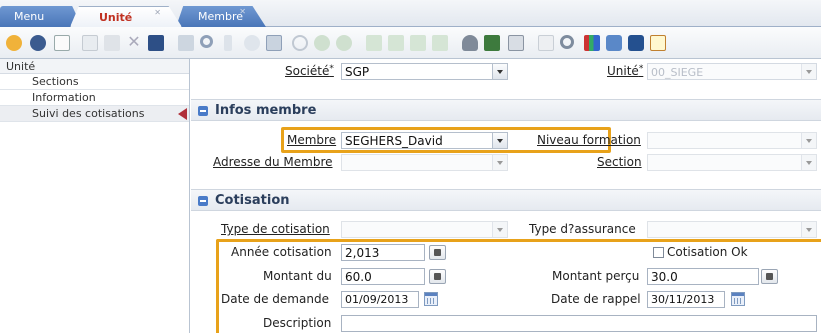  What do you see at coordinates (707, 252) in the screenshot?
I see `cotisation-ok-label: Cotisation Ok` at bounding box center [707, 252].